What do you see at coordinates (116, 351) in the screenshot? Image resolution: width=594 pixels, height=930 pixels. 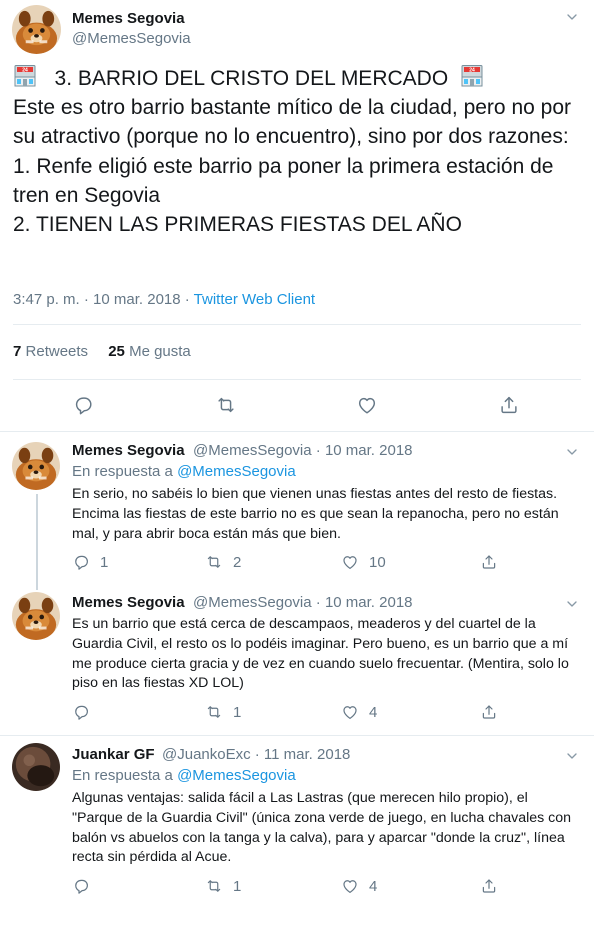 I see `likes-count: 25` at bounding box center [116, 351].